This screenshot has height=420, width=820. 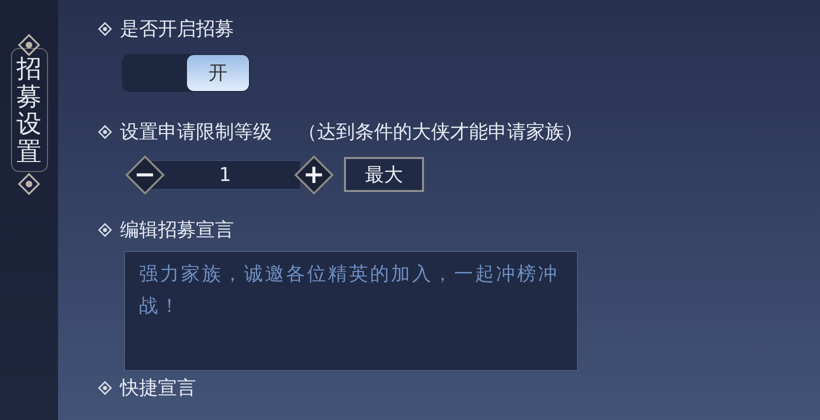 What do you see at coordinates (177, 29) in the screenshot?
I see `section-label: 是否开启招募` at bounding box center [177, 29].